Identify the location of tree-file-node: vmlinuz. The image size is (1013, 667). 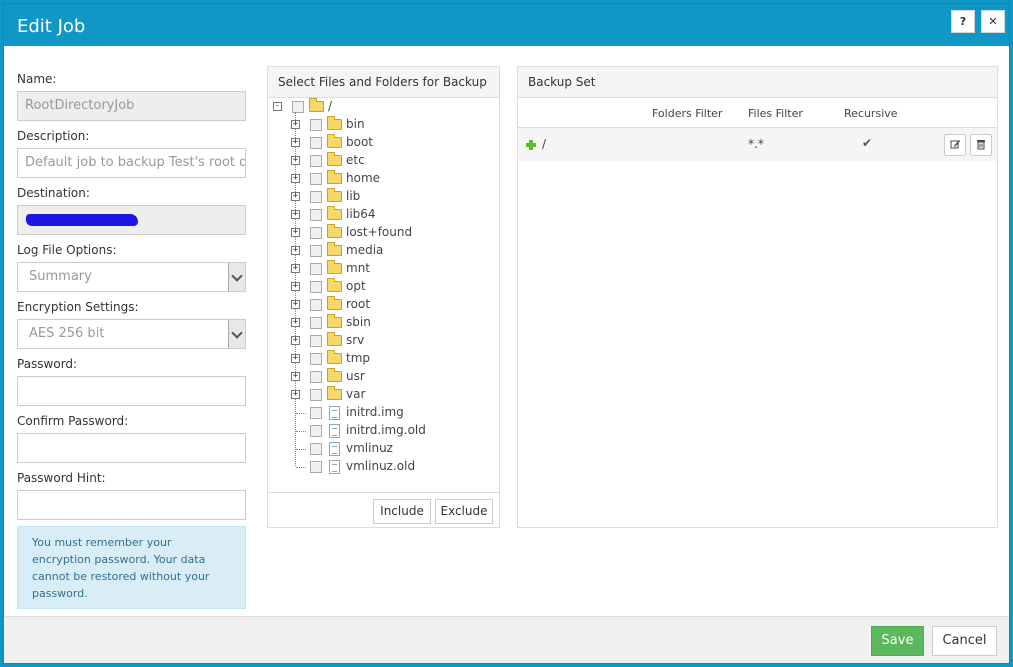
(383, 449).